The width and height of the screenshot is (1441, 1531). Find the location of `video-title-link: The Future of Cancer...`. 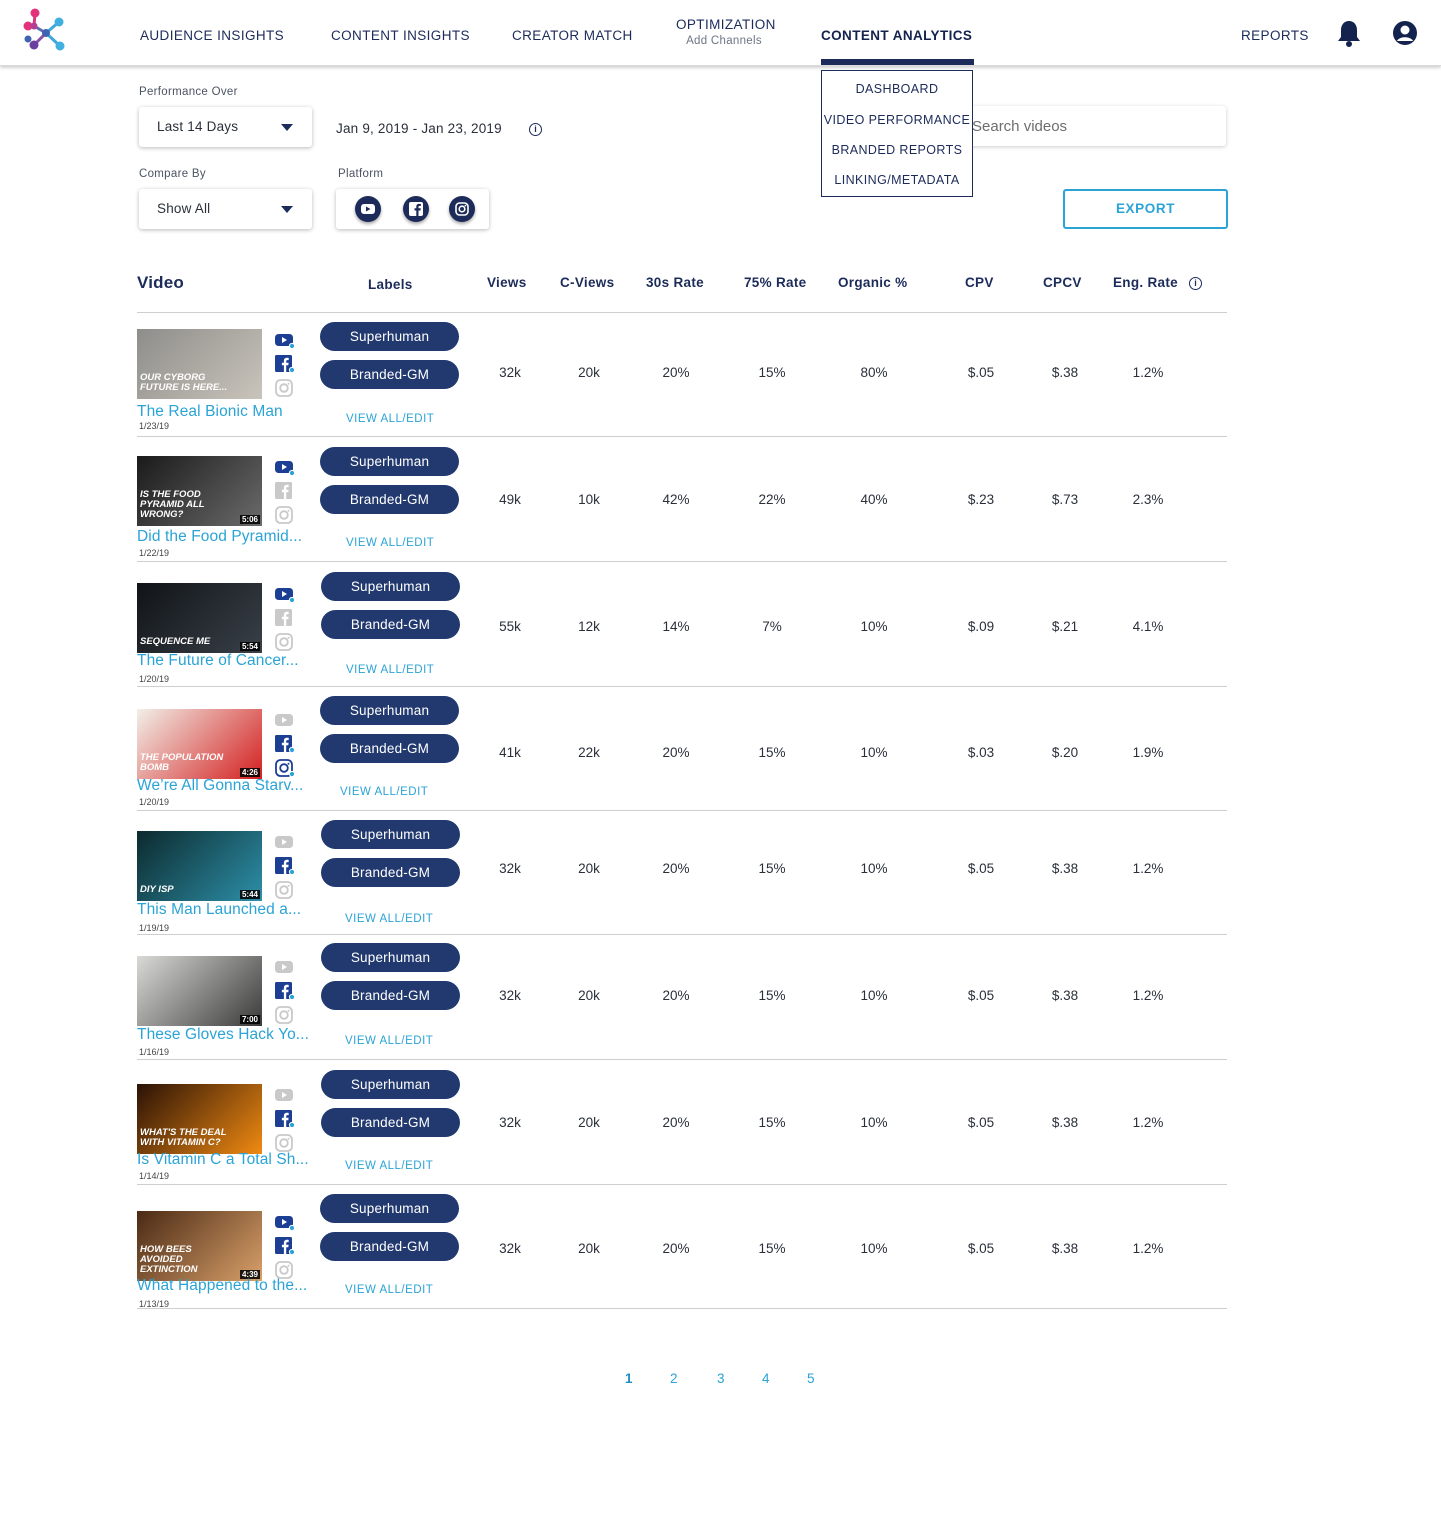

video-title-link: The Future of Cancer... is located at coordinates (218, 661).